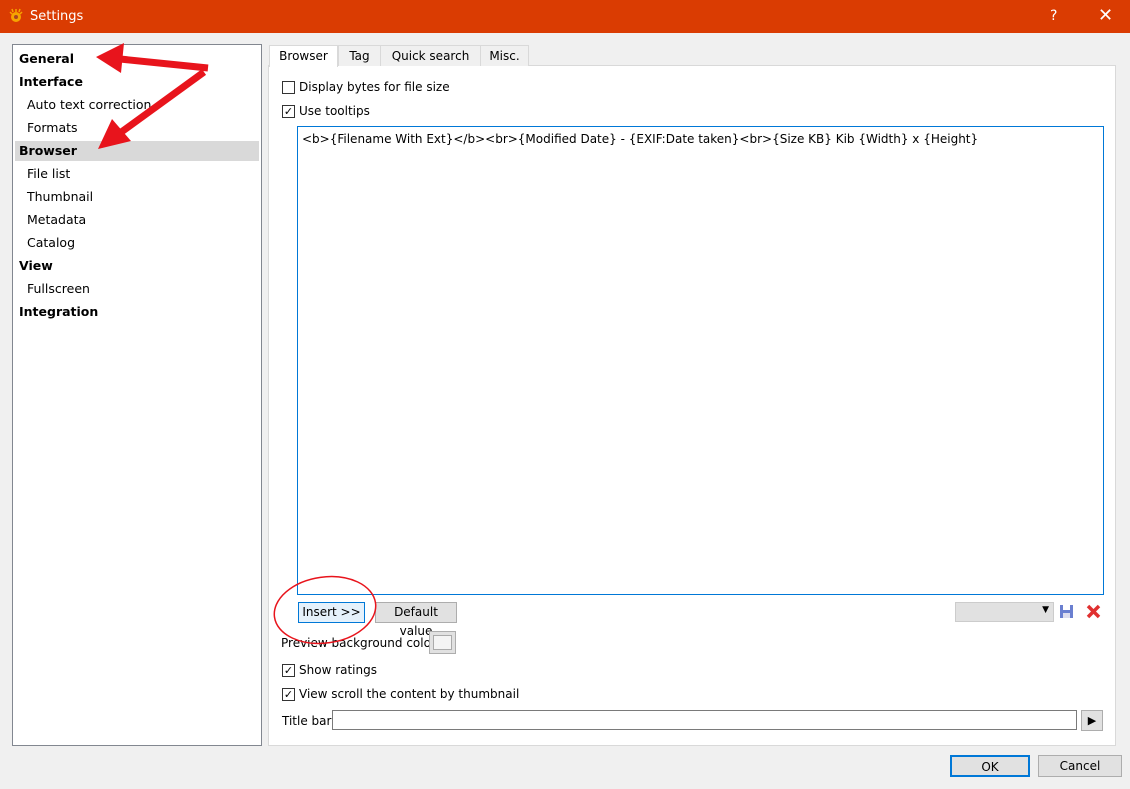  Describe the element at coordinates (140, 312) in the screenshot. I see `tree-item-integration: Integration` at that location.